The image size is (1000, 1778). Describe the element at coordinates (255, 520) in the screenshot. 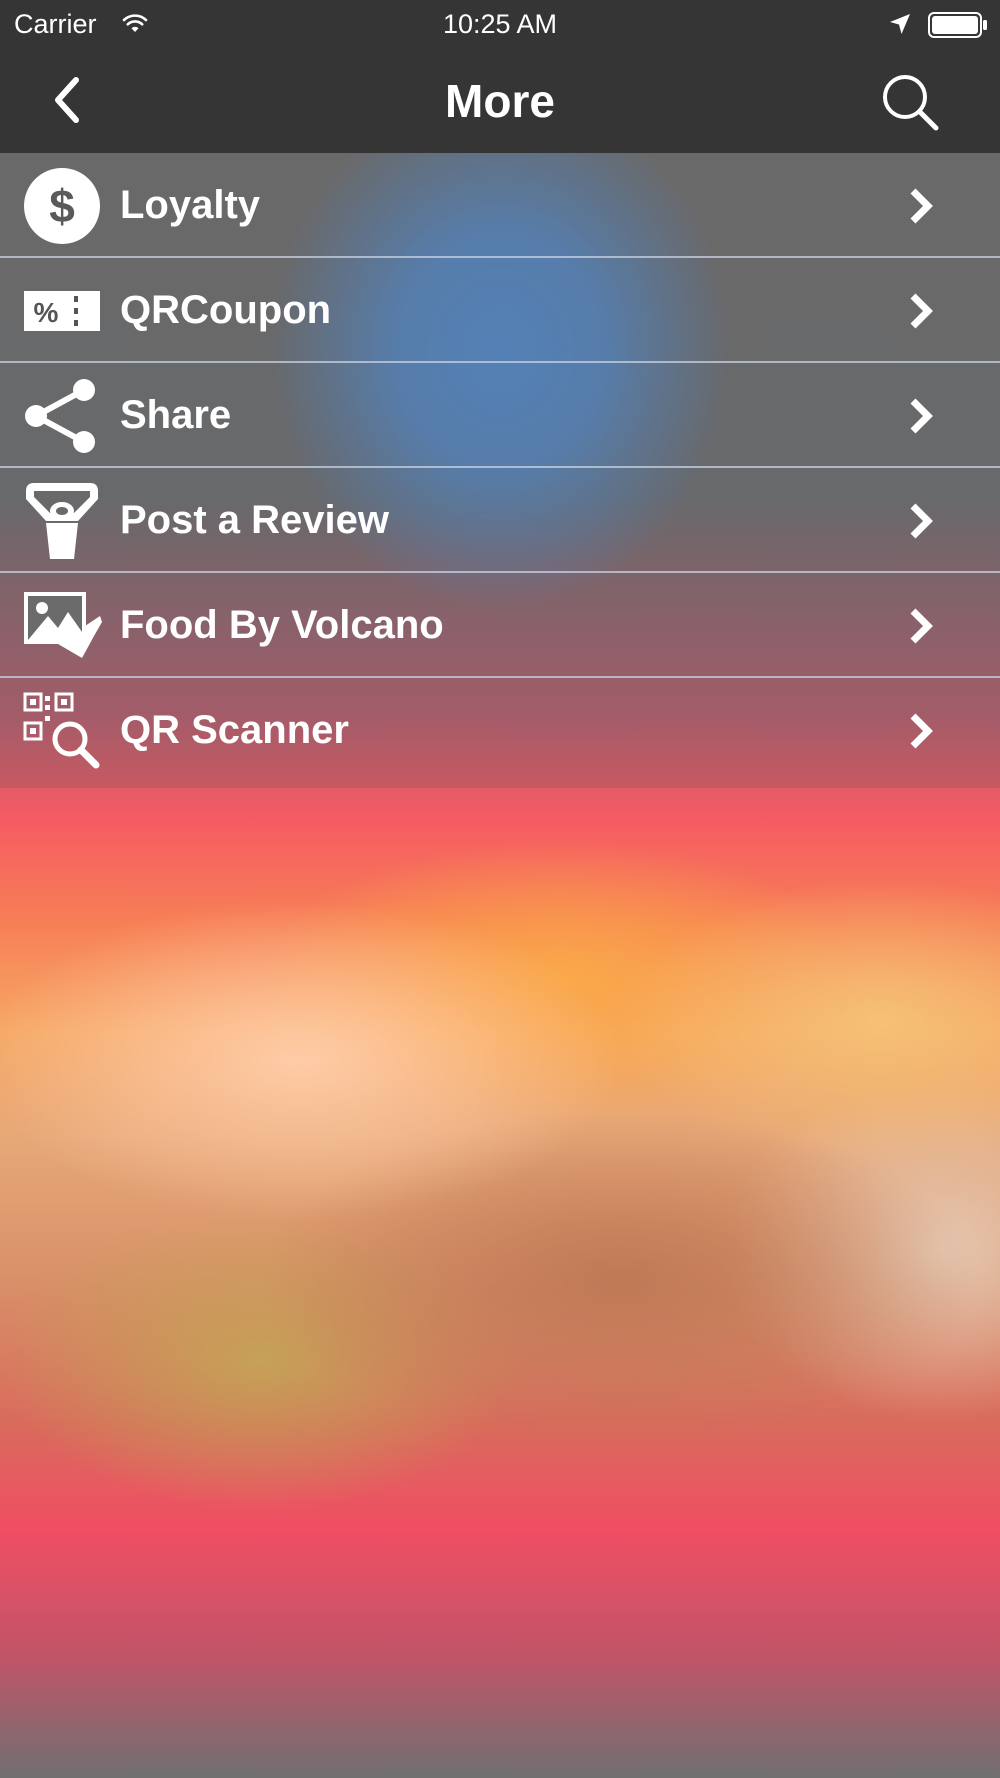

I see `menu-item-label: Post a Review` at that location.